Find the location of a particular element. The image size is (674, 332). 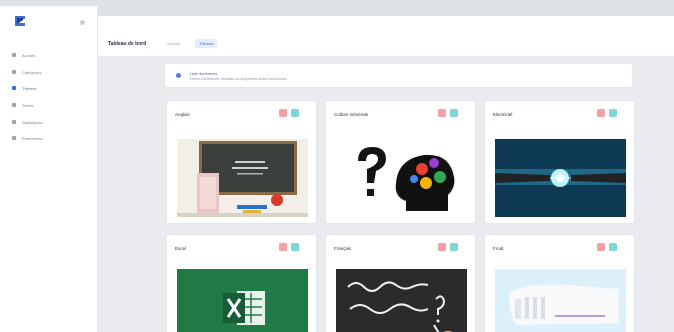

collapse-sidebar-icon is located at coordinates (82, 22).